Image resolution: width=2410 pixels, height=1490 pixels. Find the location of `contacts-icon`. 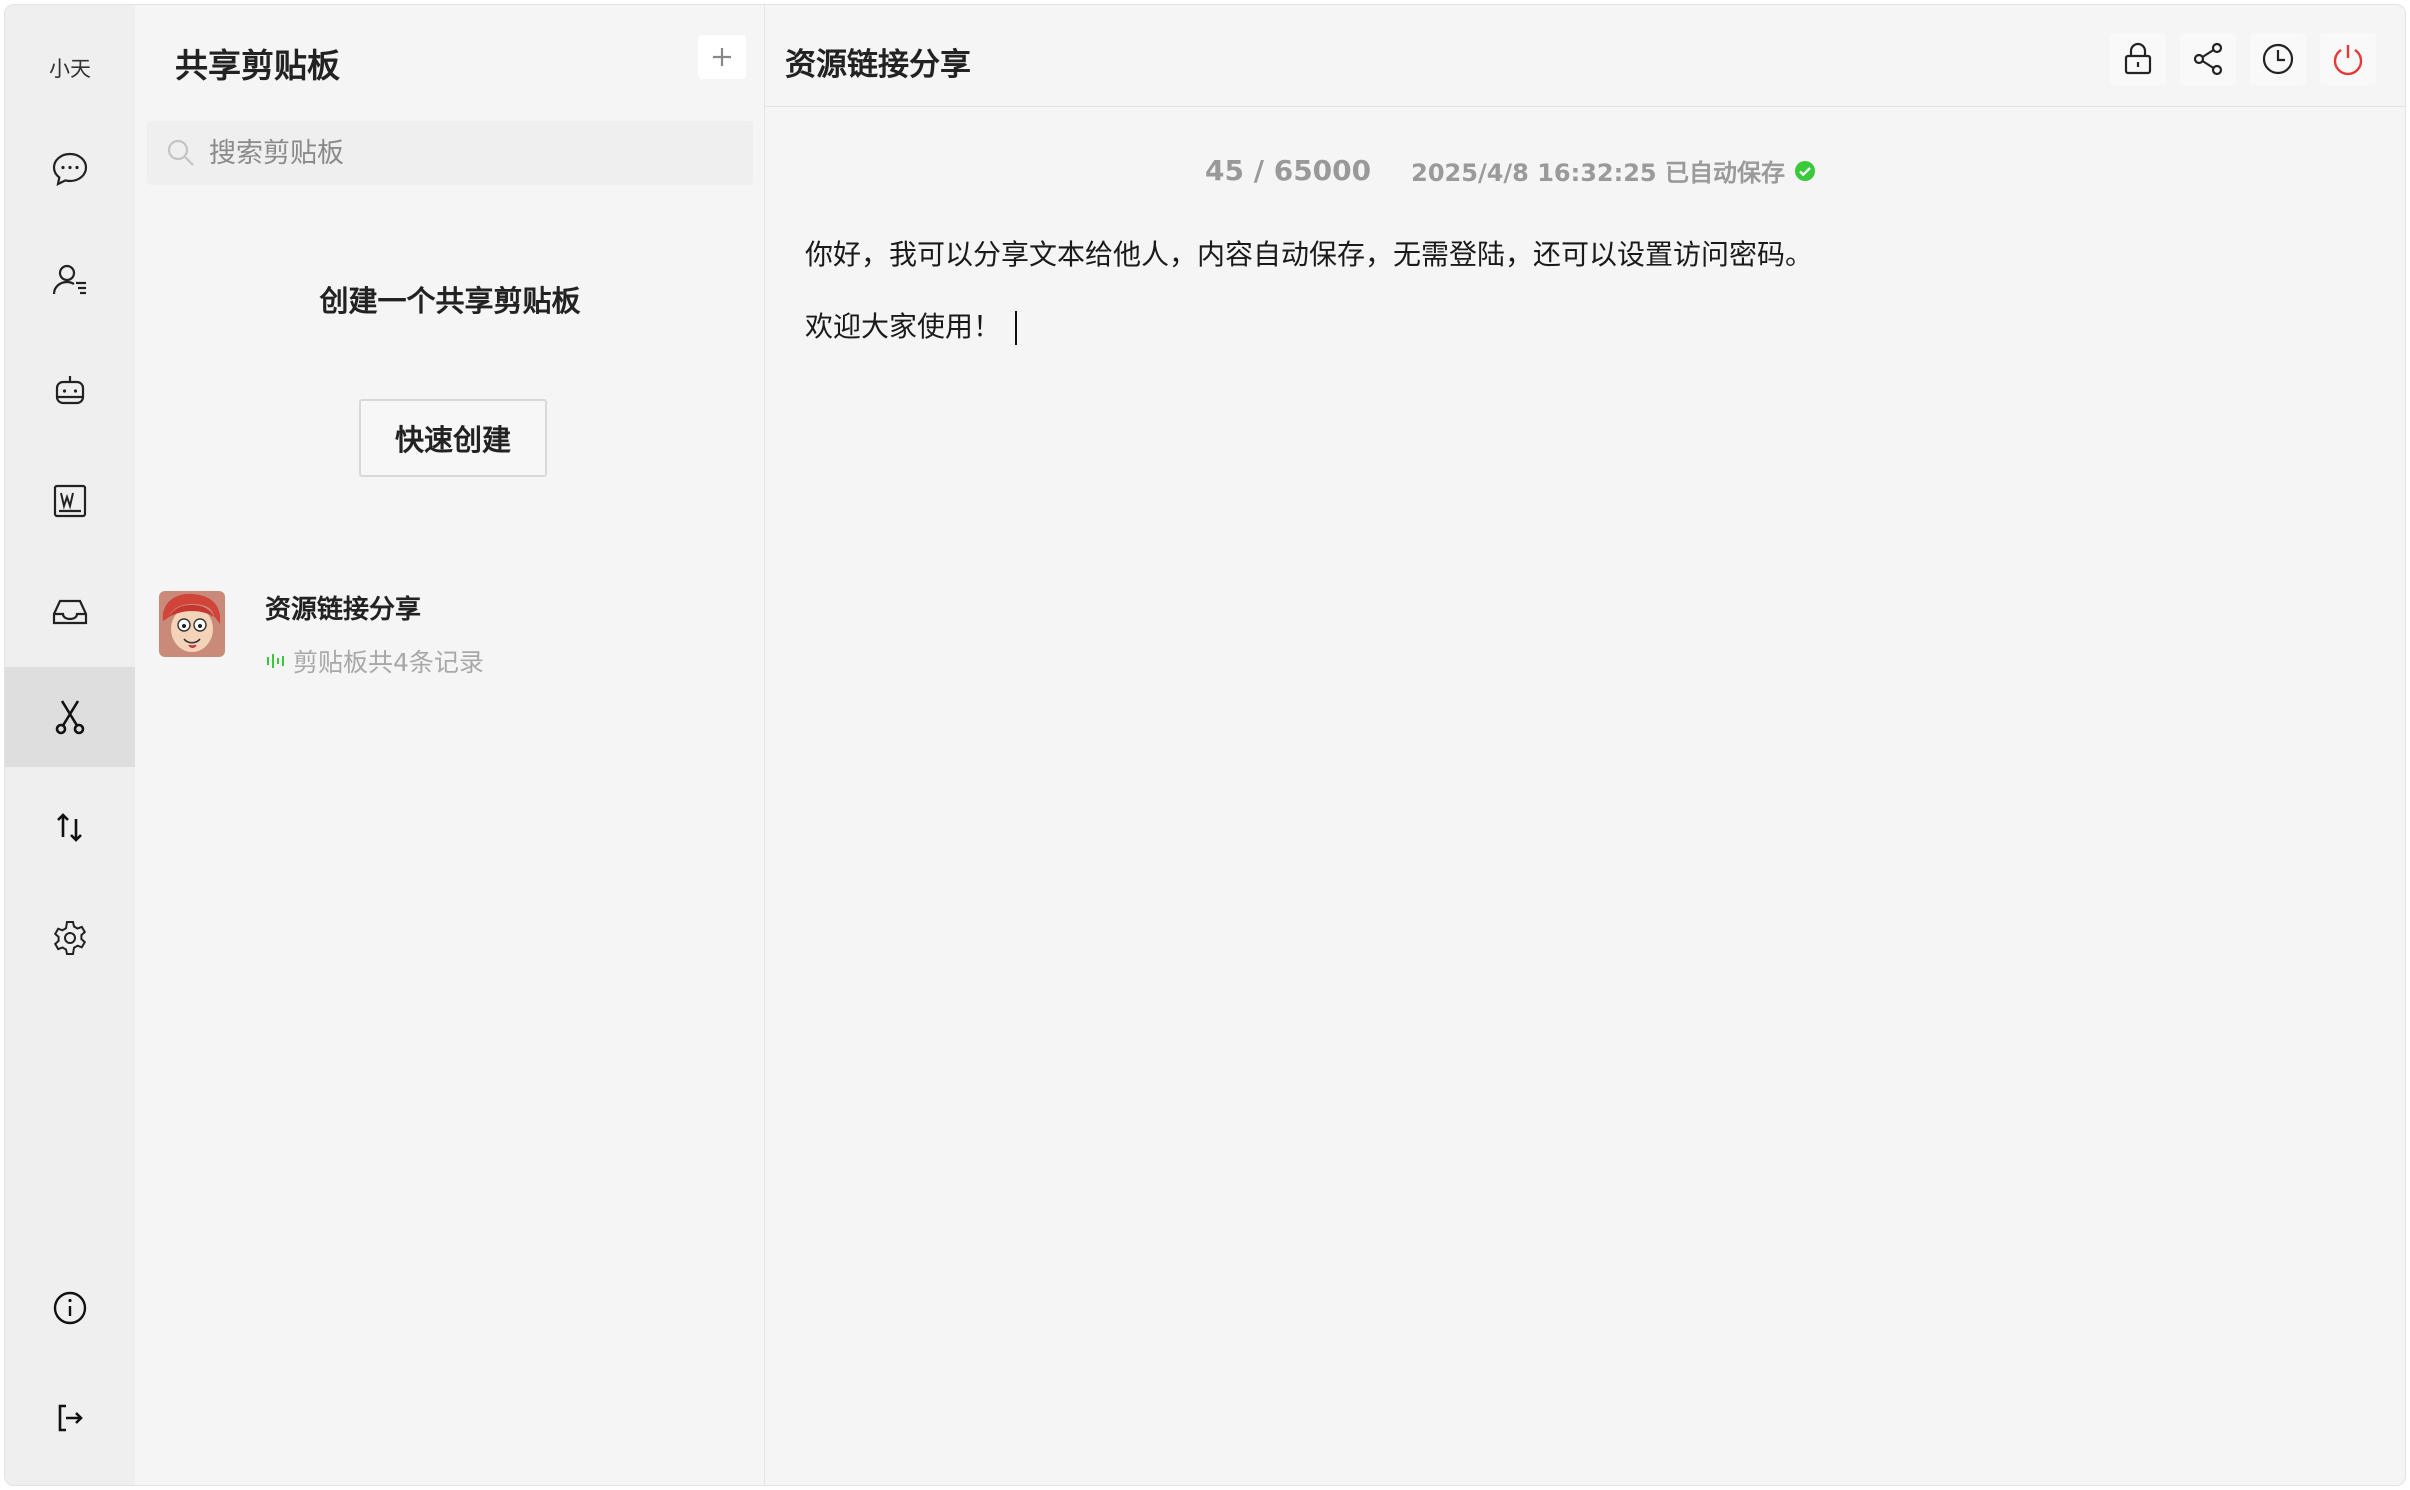

contacts-icon is located at coordinates (69, 279).